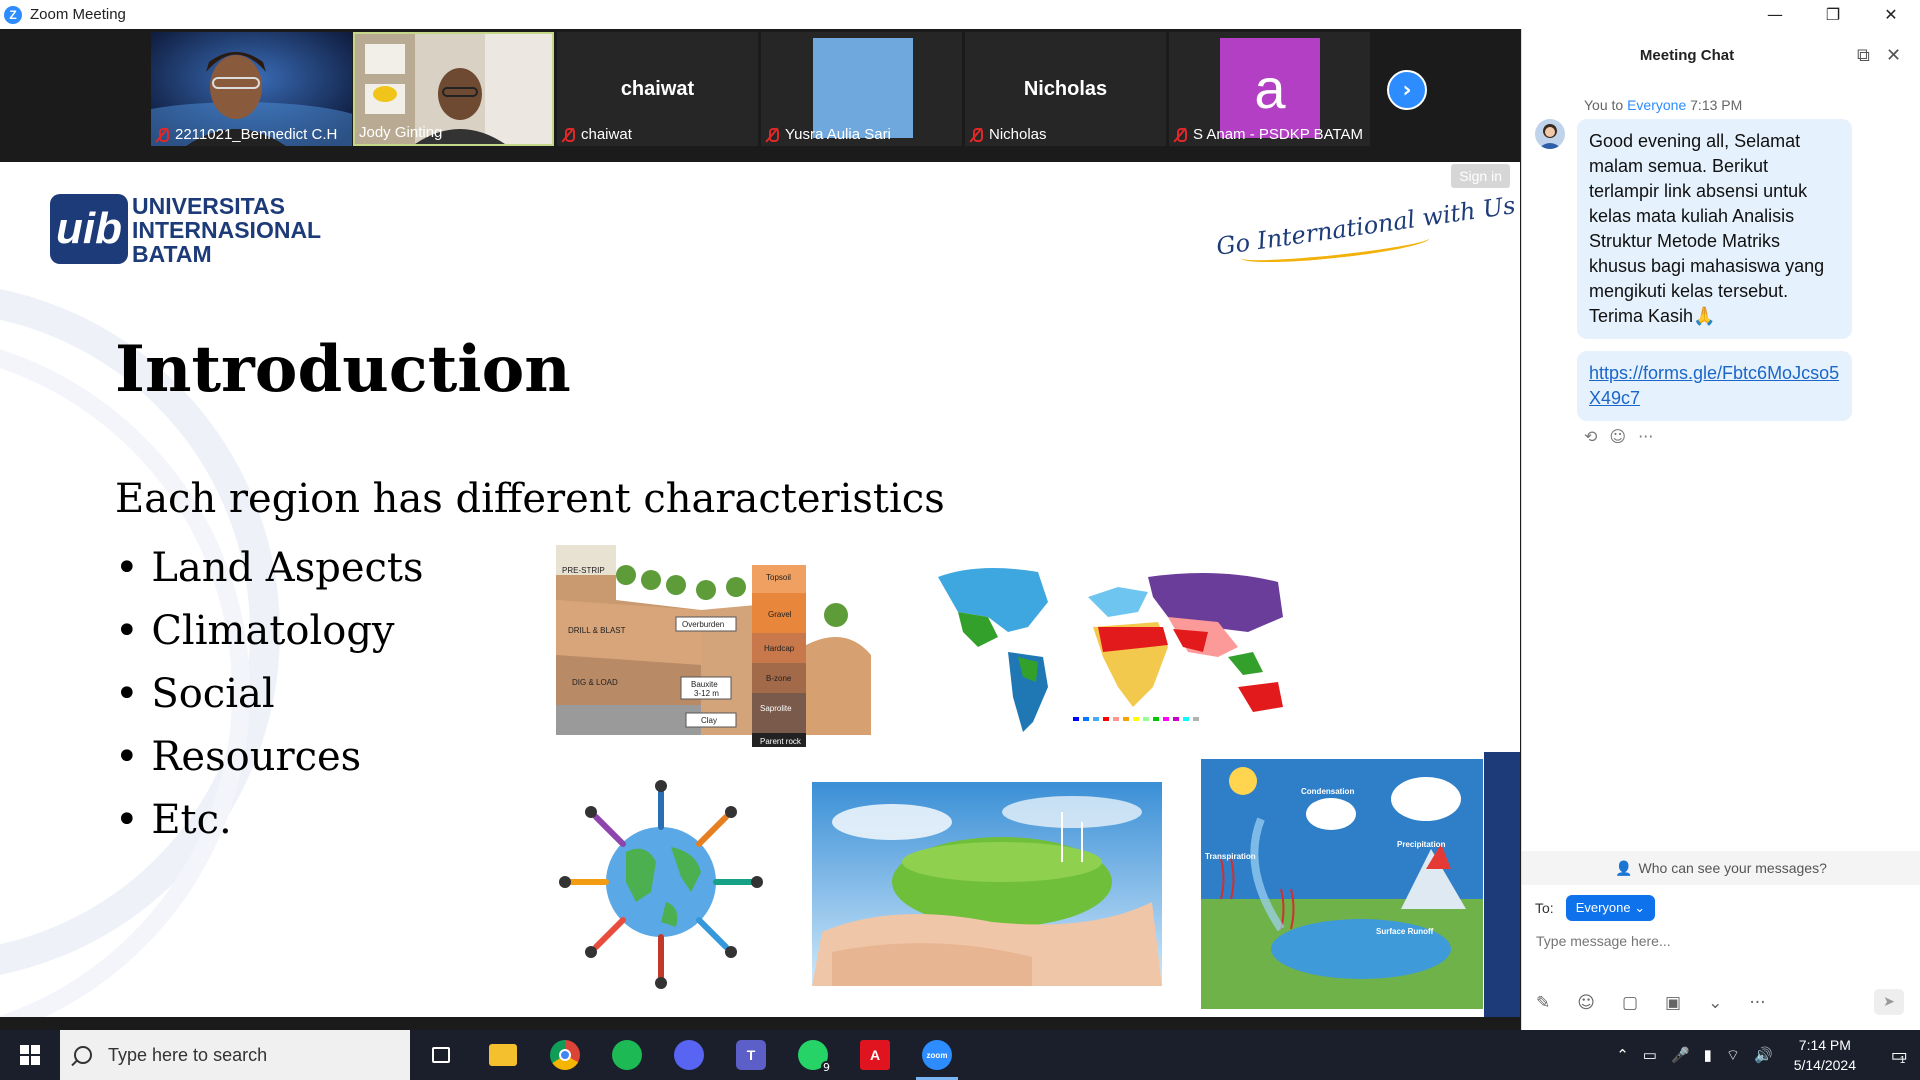  What do you see at coordinates (1586, 1003) in the screenshot?
I see `emoji-icon: ☺` at bounding box center [1586, 1003].